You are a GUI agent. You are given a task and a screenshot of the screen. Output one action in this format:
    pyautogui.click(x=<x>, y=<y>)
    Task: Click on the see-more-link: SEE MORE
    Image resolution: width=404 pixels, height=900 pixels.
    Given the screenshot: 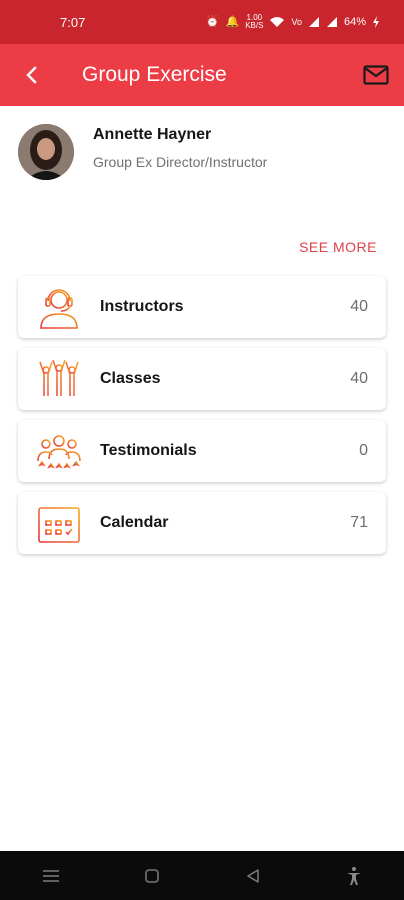 What is the action you would take?
    pyautogui.click(x=338, y=247)
    